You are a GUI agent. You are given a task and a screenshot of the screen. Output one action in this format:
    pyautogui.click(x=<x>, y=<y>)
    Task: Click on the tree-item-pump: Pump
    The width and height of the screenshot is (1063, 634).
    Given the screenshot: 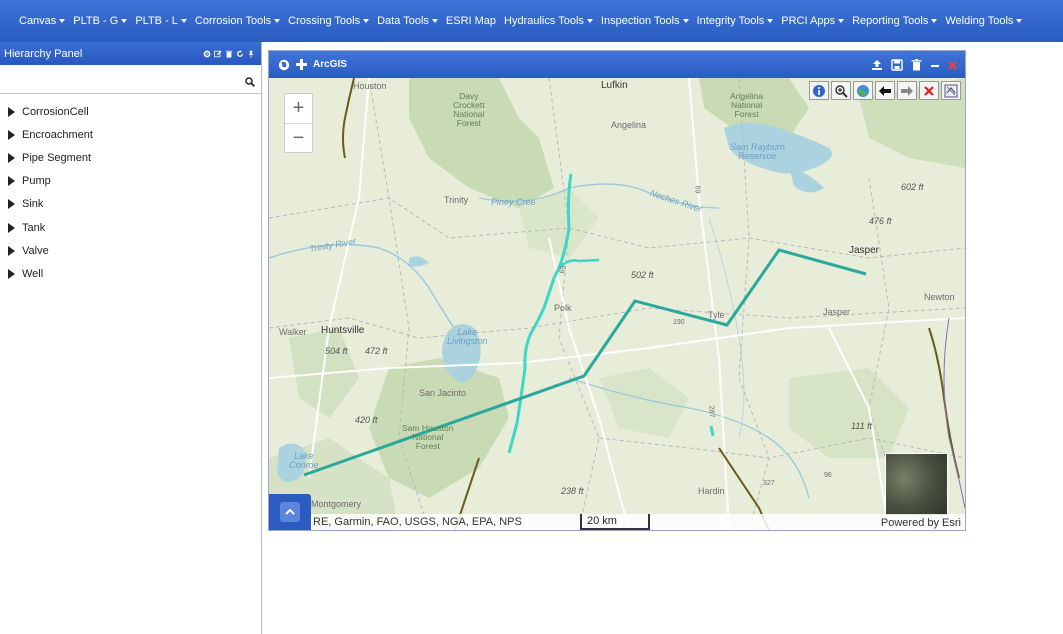 What is the action you would take?
    pyautogui.click(x=130, y=181)
    